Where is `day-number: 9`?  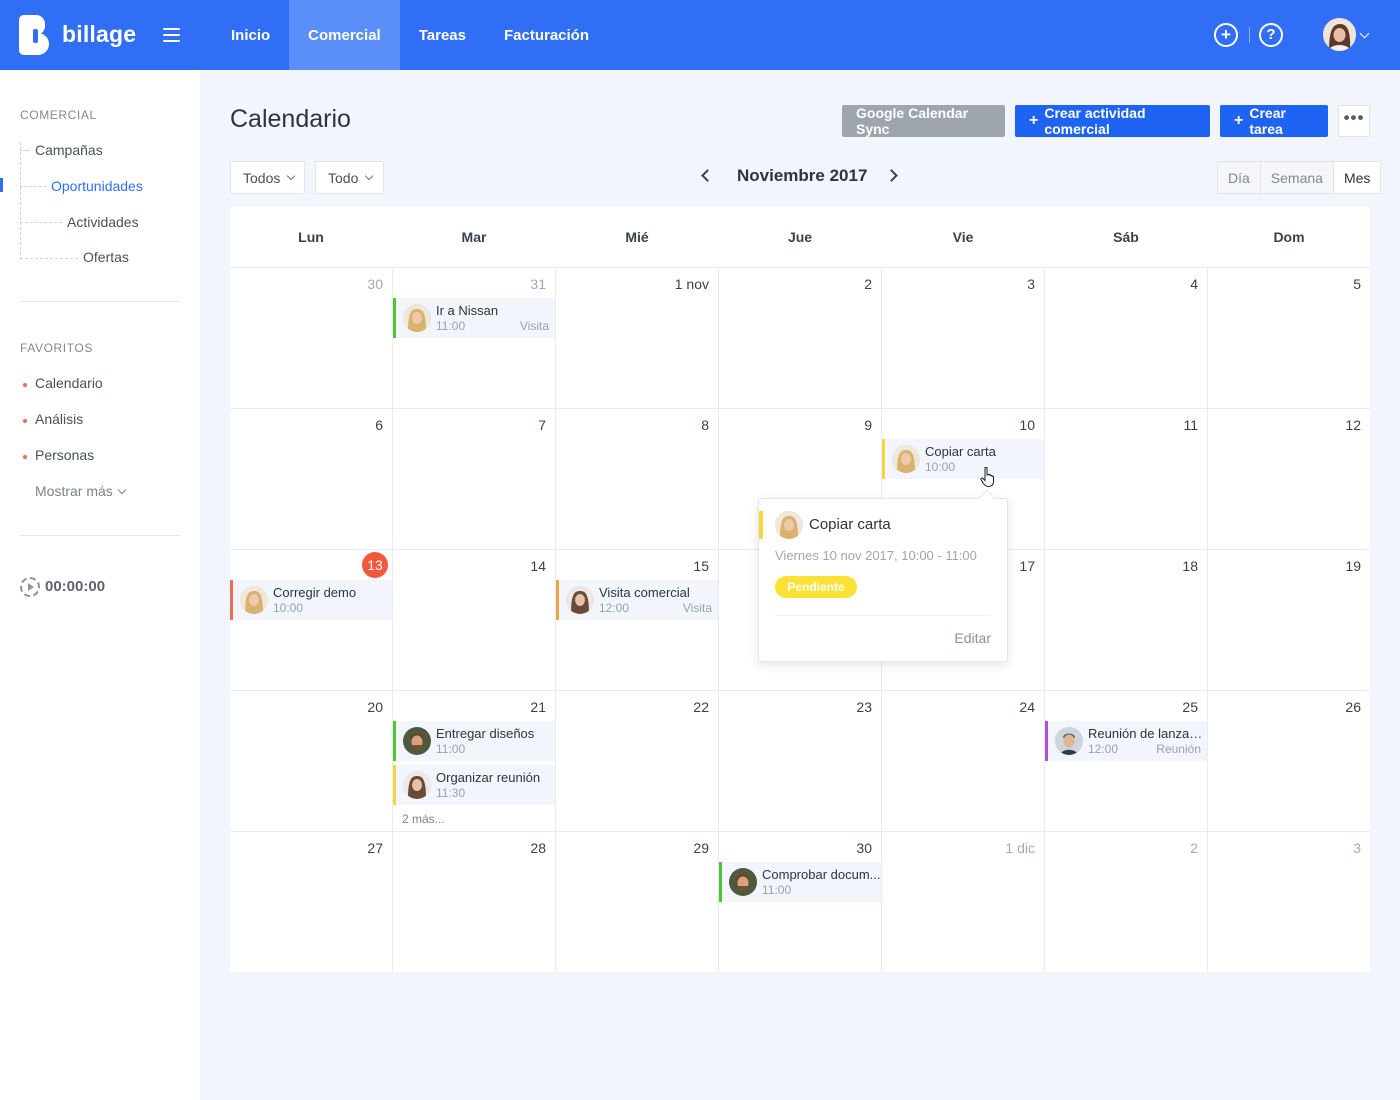 day-number: 9 is located at coordinates (842, 425).